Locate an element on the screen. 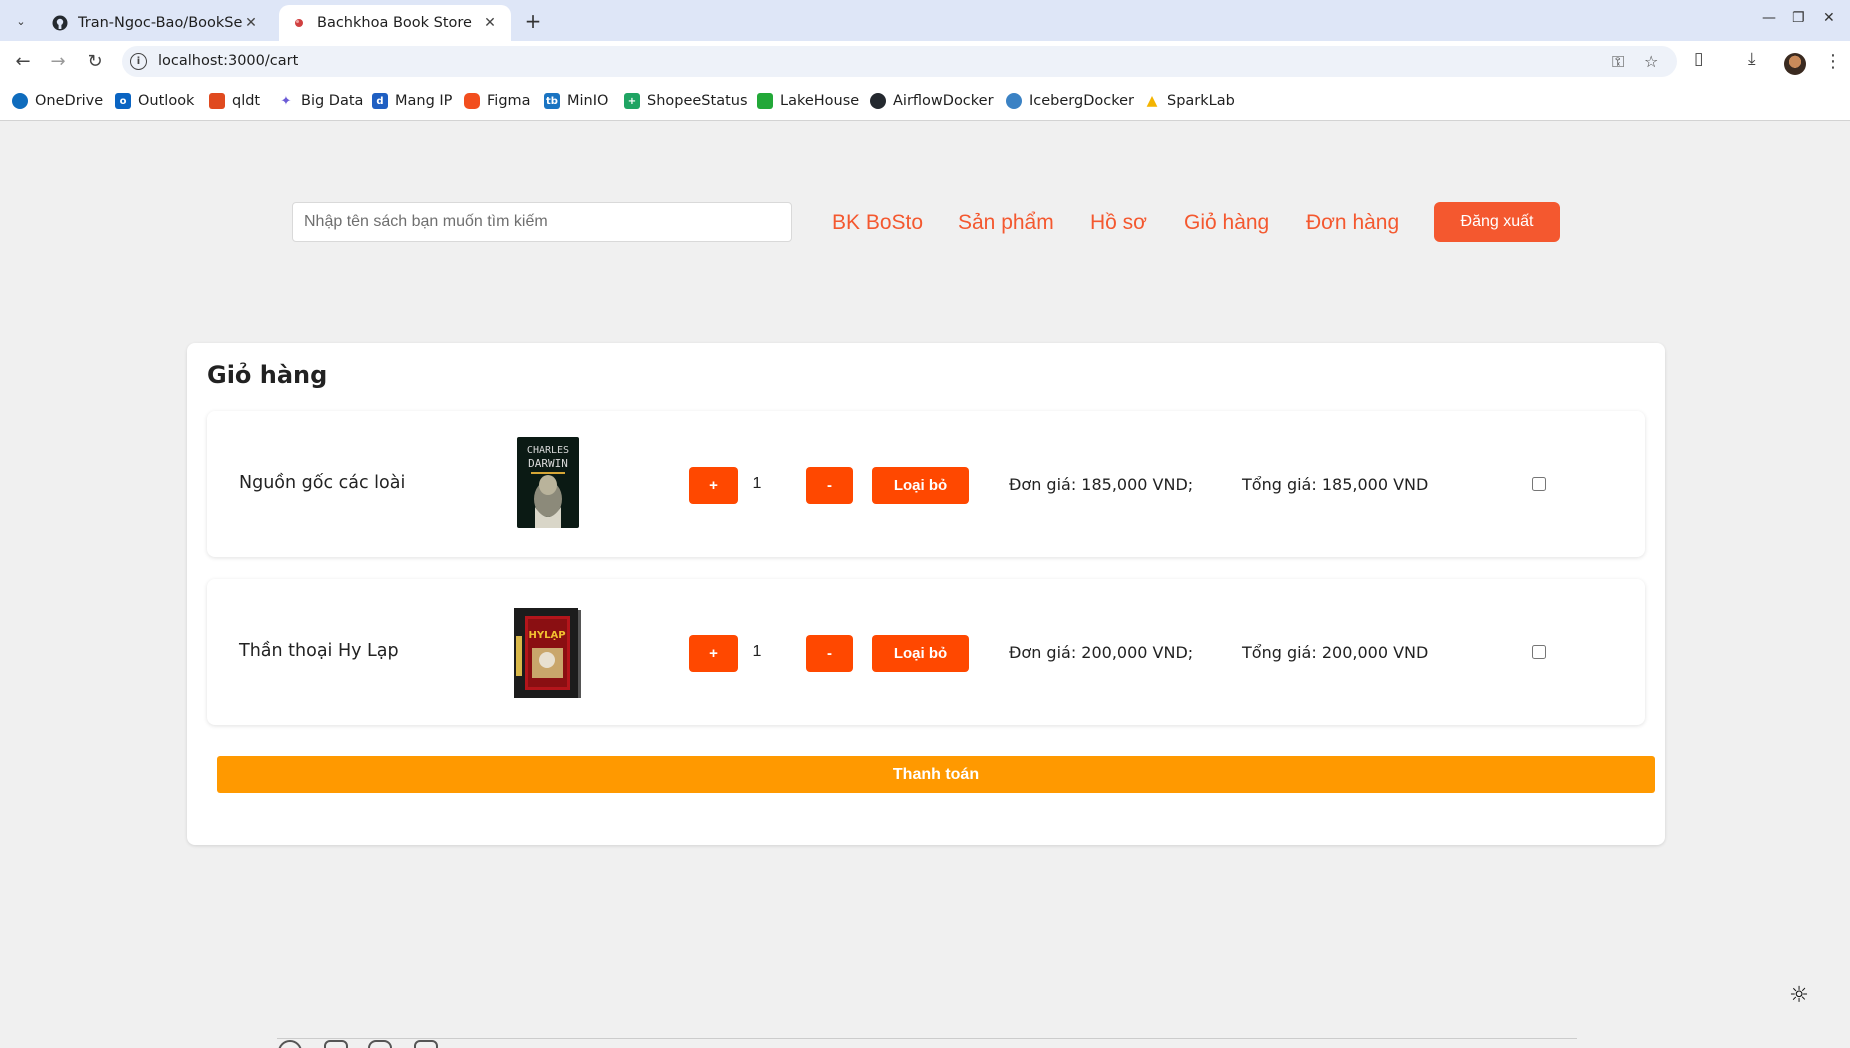 The height and width of the screenshot is (1048, 1850). bookmark-mangip: d Mang IP is located at coordinates (412, 101).